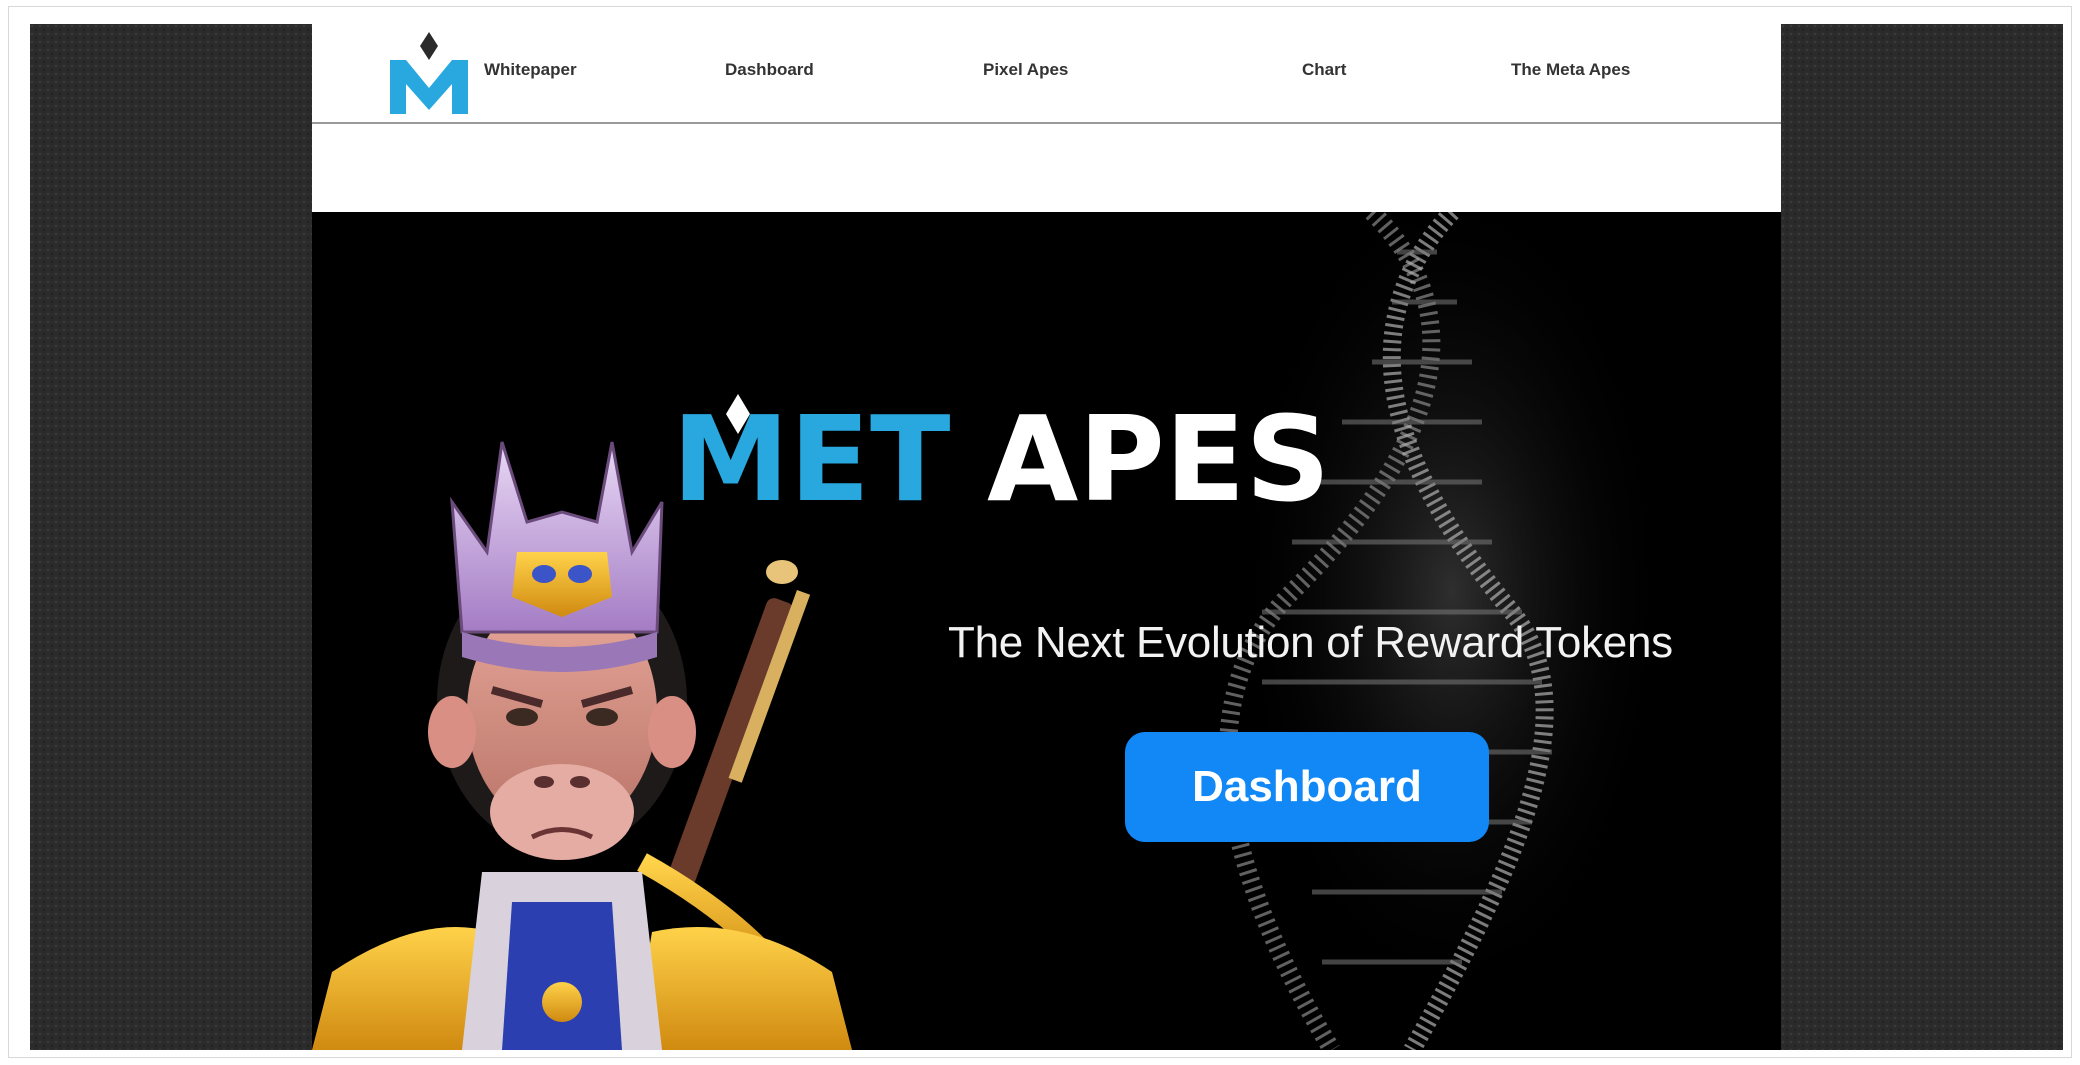 The image size is (2080, 1065). Describe the element at coordinates (429, 73) in the screenshot. I see `metapes-logo-icon` at that location.